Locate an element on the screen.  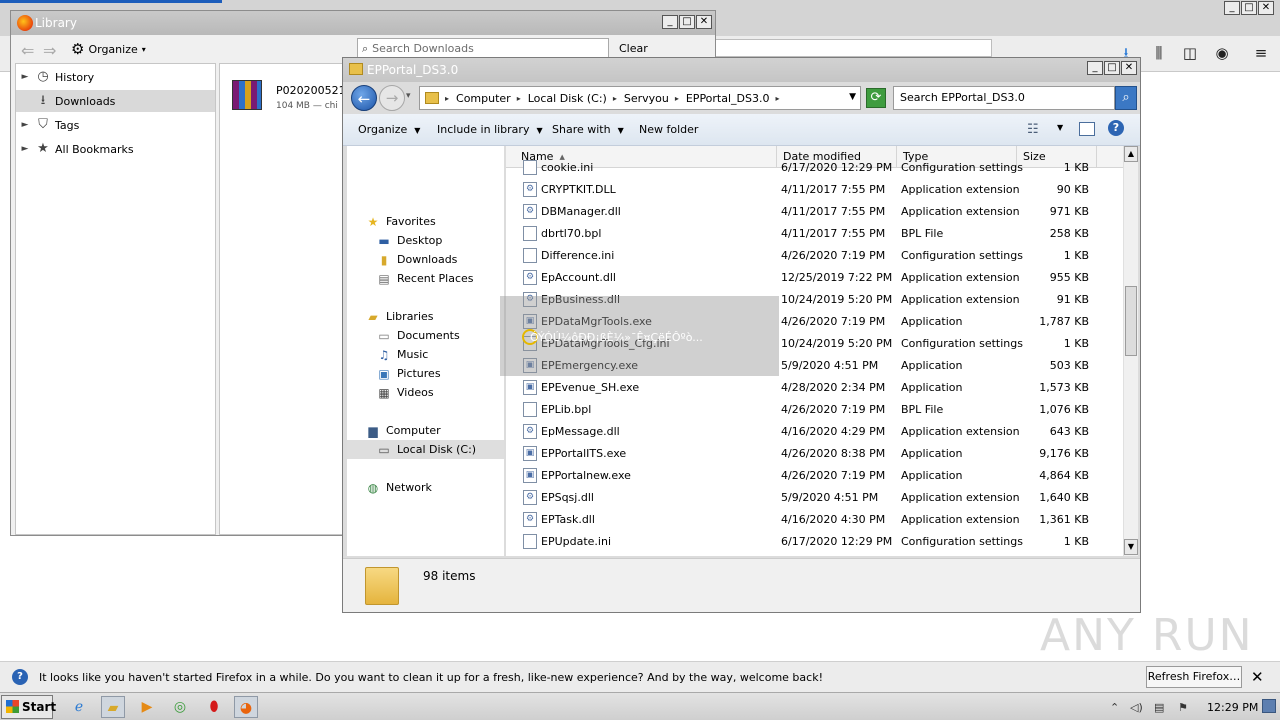
new-folder-button: New folder is located at coordinates (668, 129).